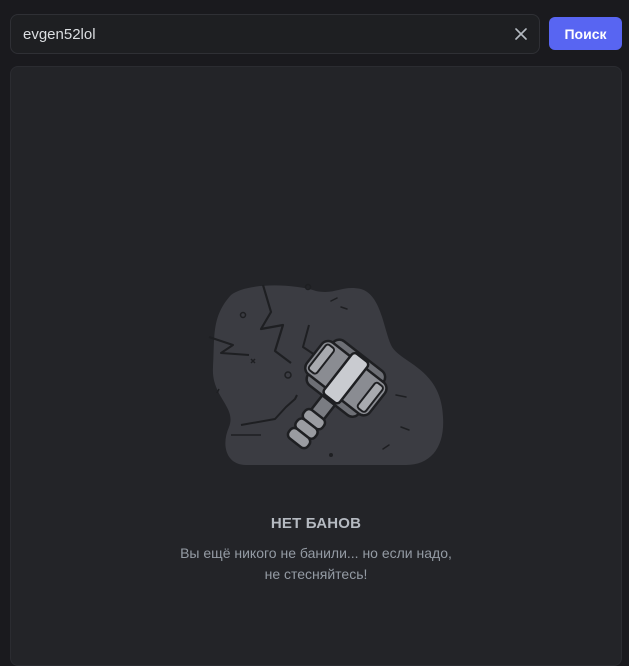 The height and width of the screenshot is (666, 629). I want to click on empty-state-title: НЕТ БАНОВ, so click(316, 523).